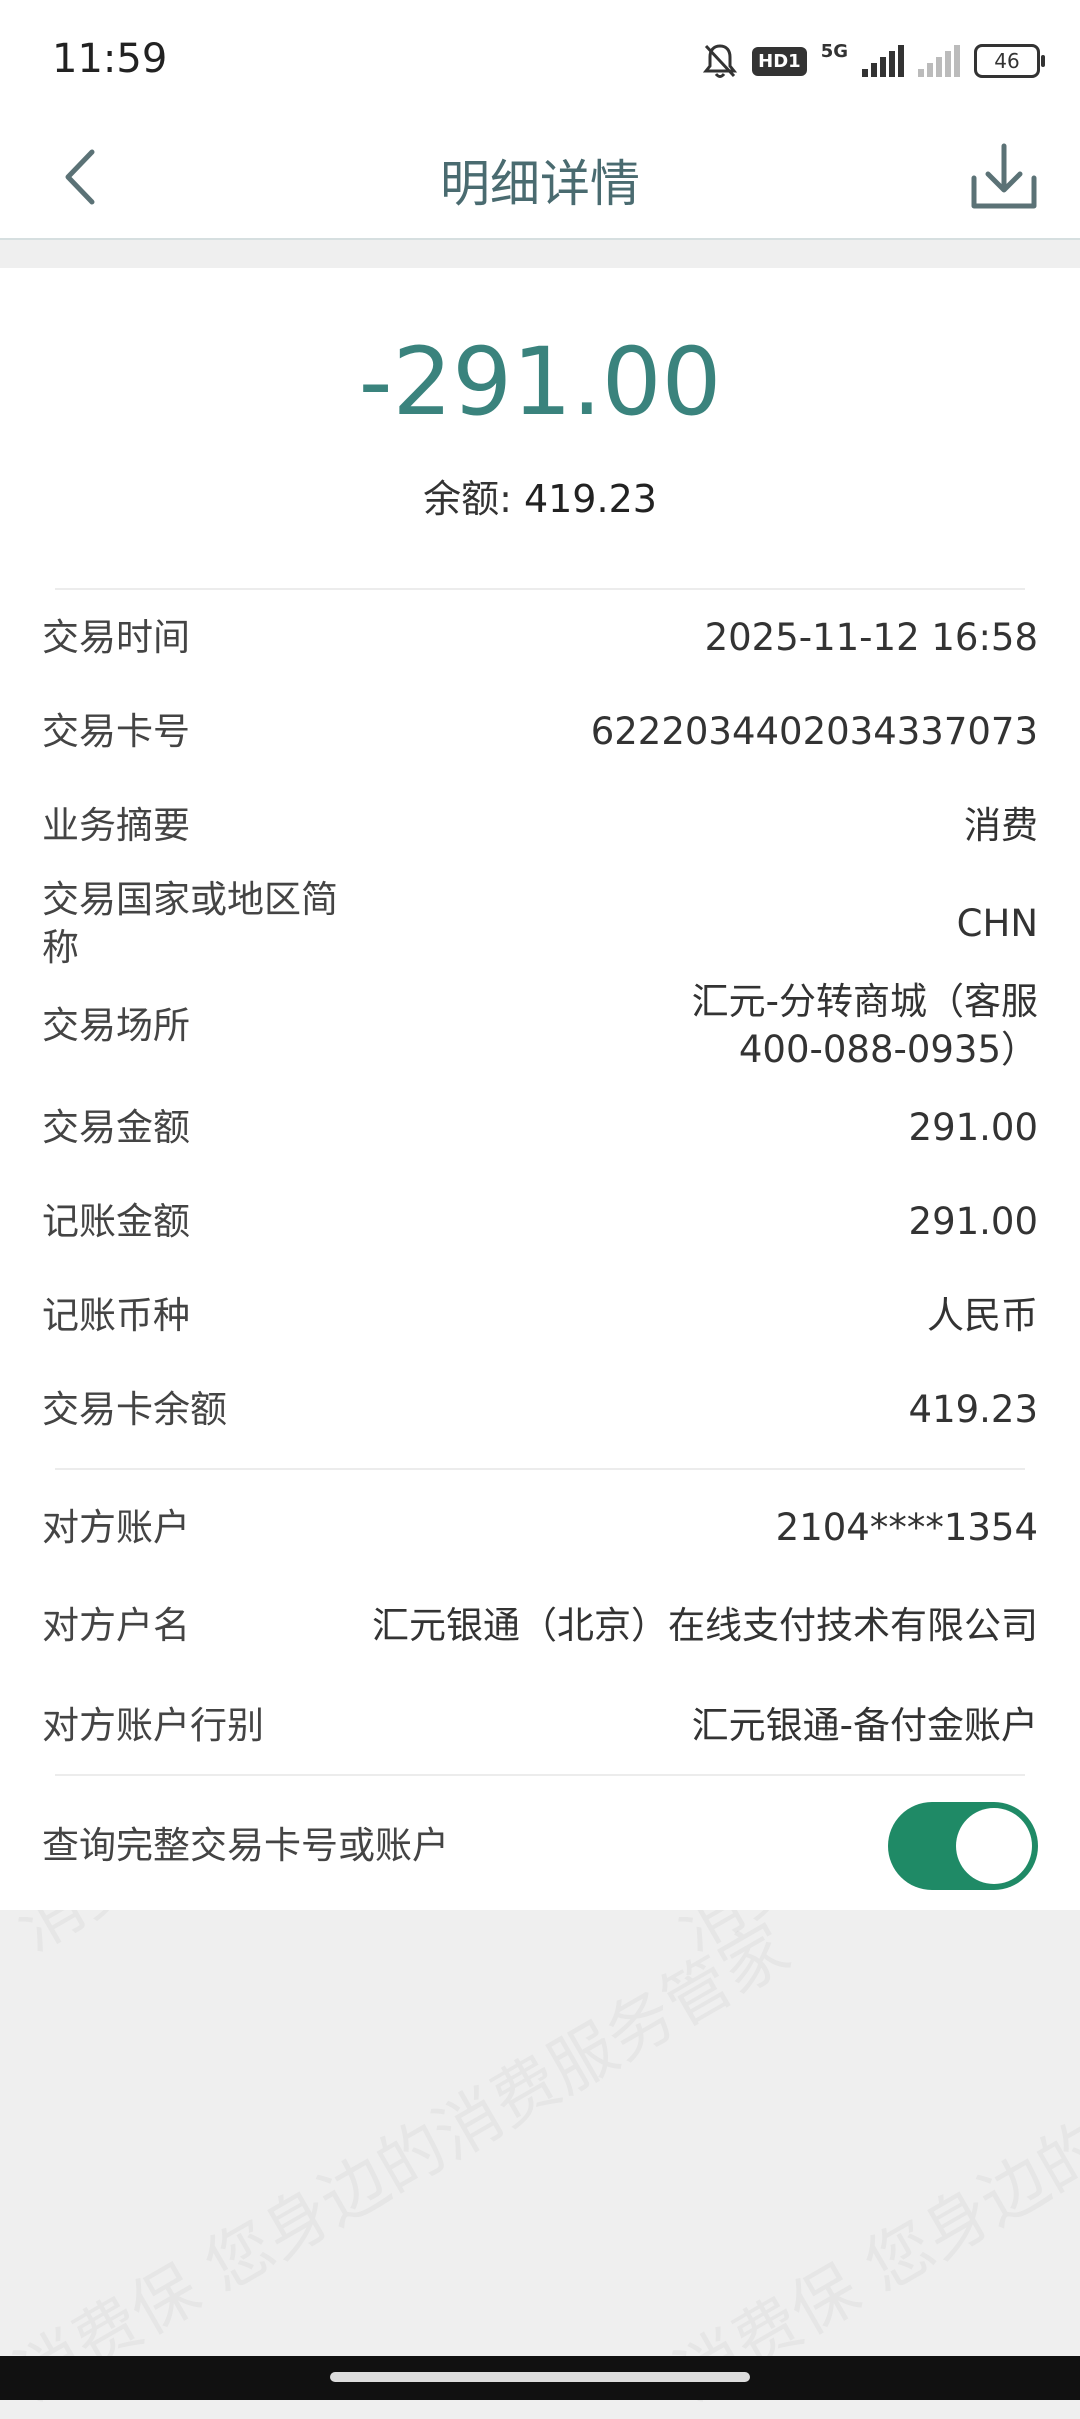 The image size is (1080, 2419). Describe the element at coordinates (994, 1846) in the screenshot. I see `toggle-knob` at that location.